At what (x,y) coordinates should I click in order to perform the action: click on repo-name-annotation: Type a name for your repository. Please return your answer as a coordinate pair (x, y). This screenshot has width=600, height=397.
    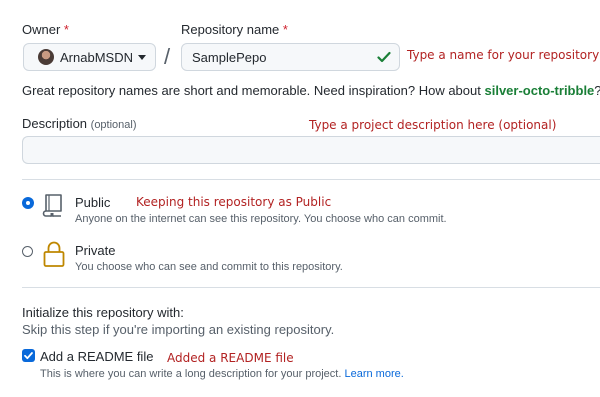
    Looking at the image, I should click on (503, 55).